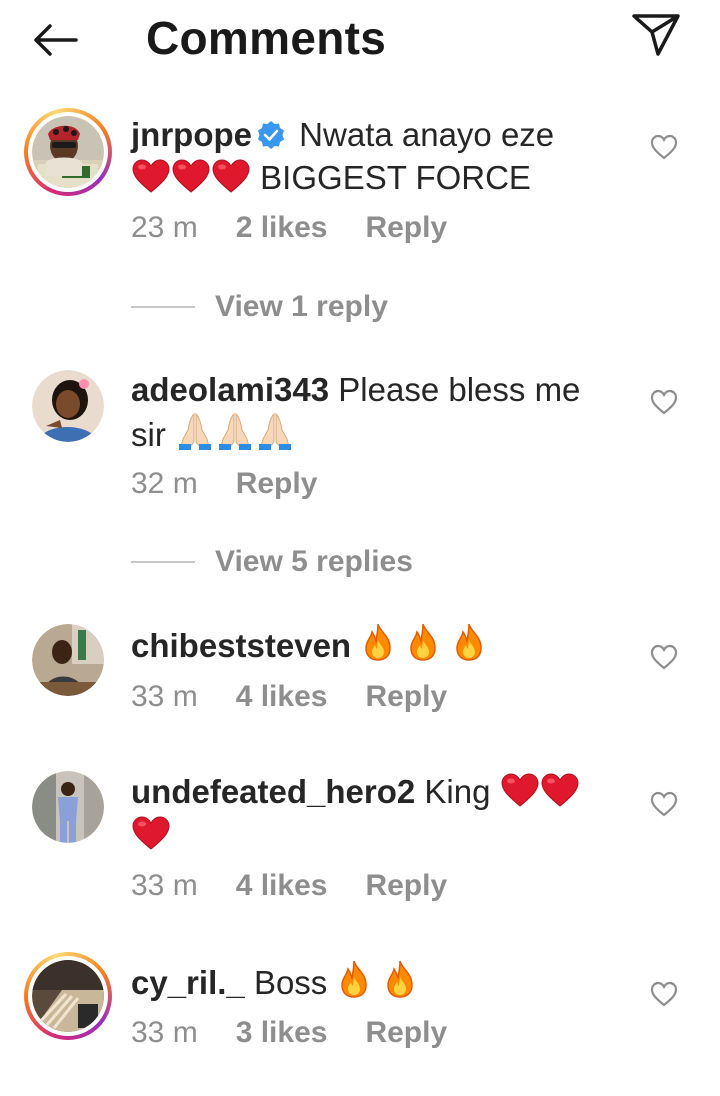  Describe the element at coordinates (376, 813) in the screenshot. I see `comment-text: undefeated_hero2 King` at that location.